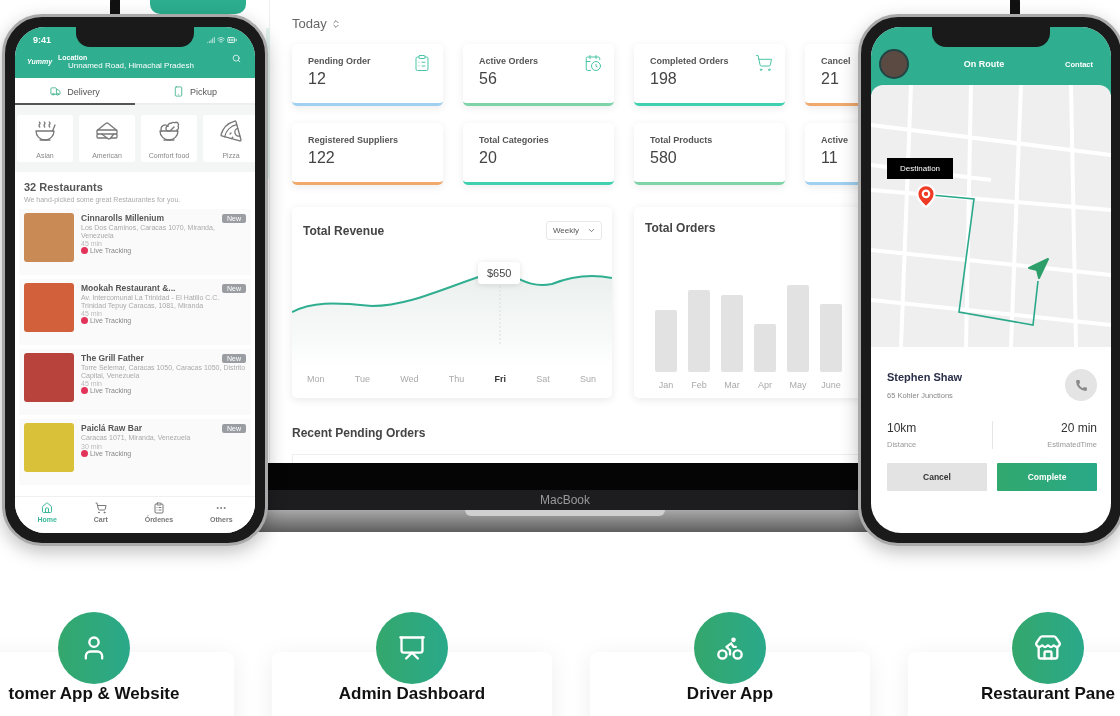 The height and width of the screenshot is (716, 1120). Describe the element at coordinates (316, 379) in the screenshot. I see `day-label: Mon` at that location.